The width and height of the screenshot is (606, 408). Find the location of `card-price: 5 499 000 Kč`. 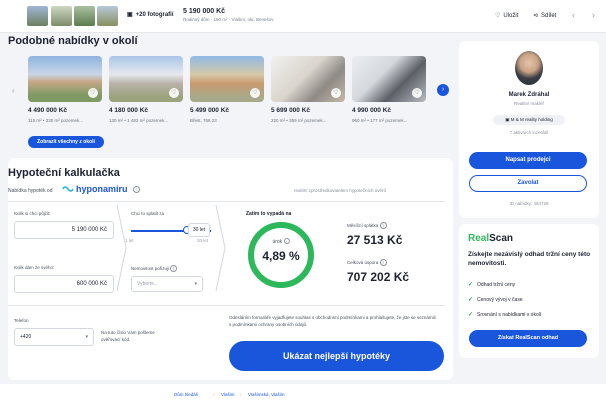

card-price: 5 499 000 Kč is located at coordinates (210, 110).